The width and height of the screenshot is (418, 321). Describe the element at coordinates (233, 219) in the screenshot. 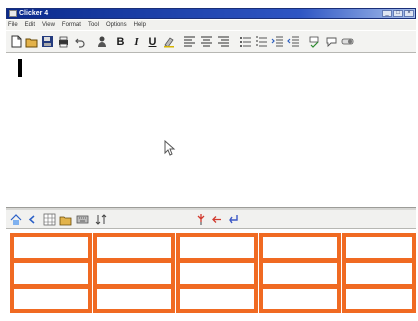

I see `enter-icon` at that location.